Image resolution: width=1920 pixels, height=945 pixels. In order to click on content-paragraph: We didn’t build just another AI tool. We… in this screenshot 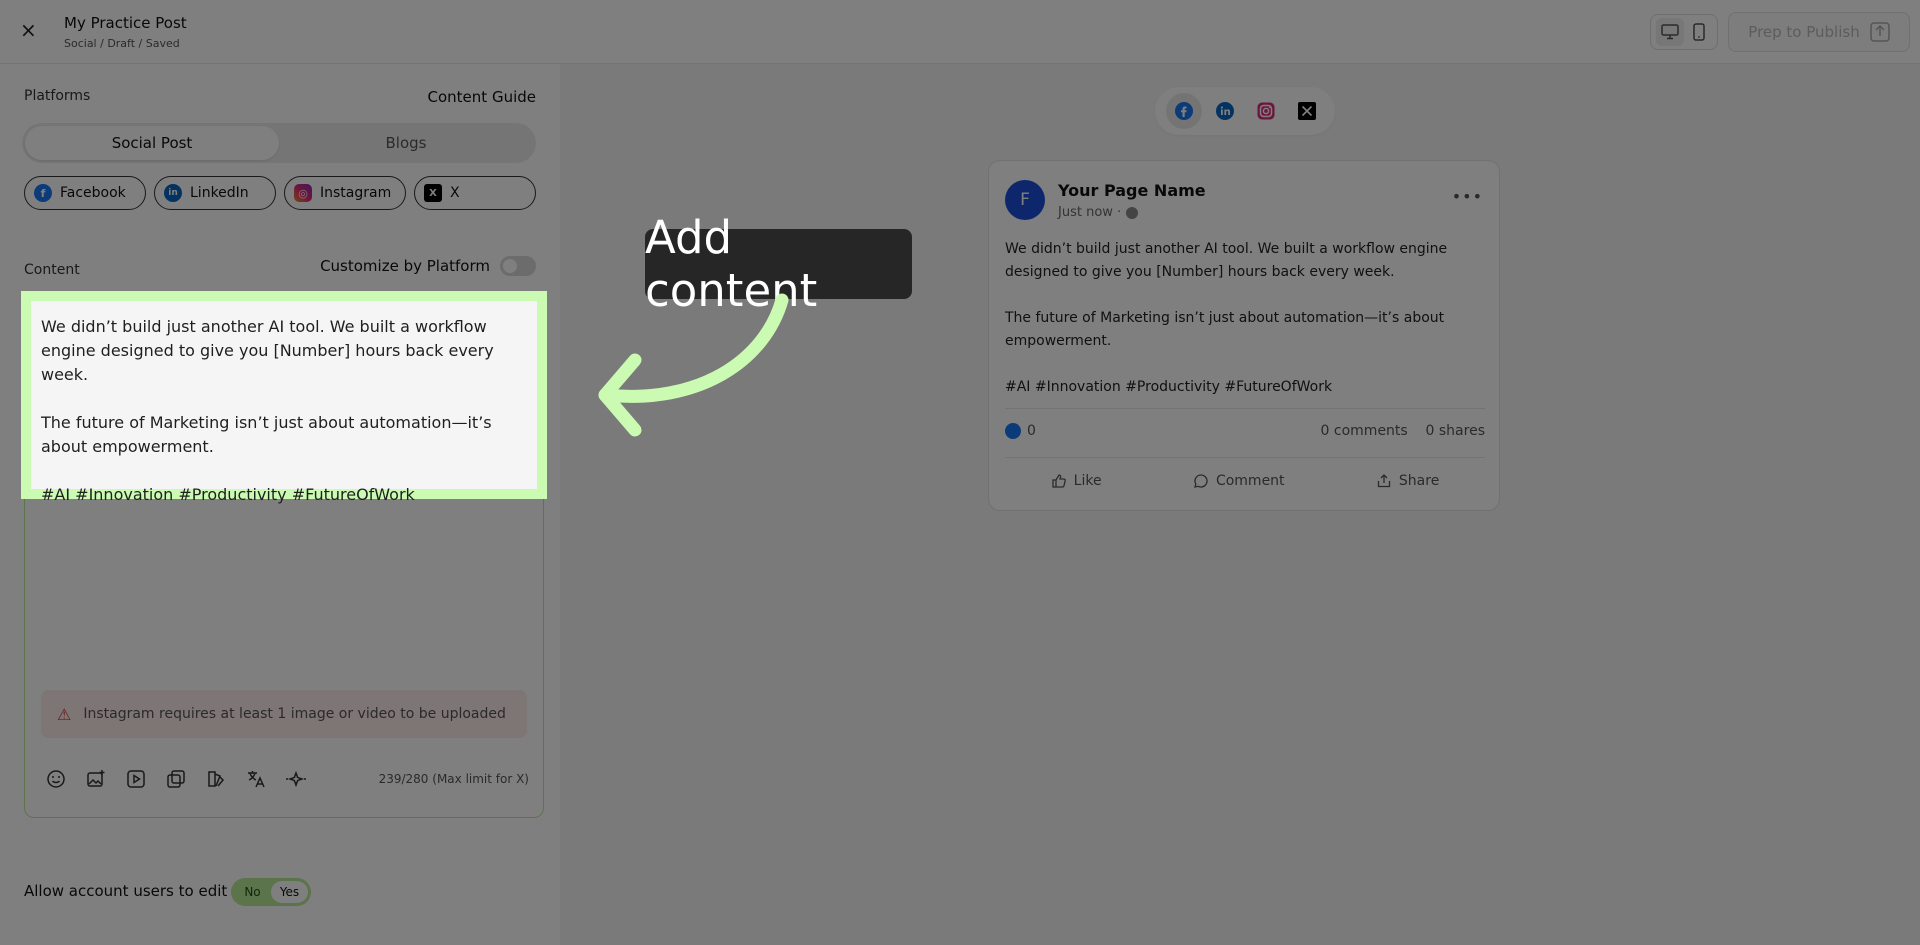, I will do `click(267, 350)`.